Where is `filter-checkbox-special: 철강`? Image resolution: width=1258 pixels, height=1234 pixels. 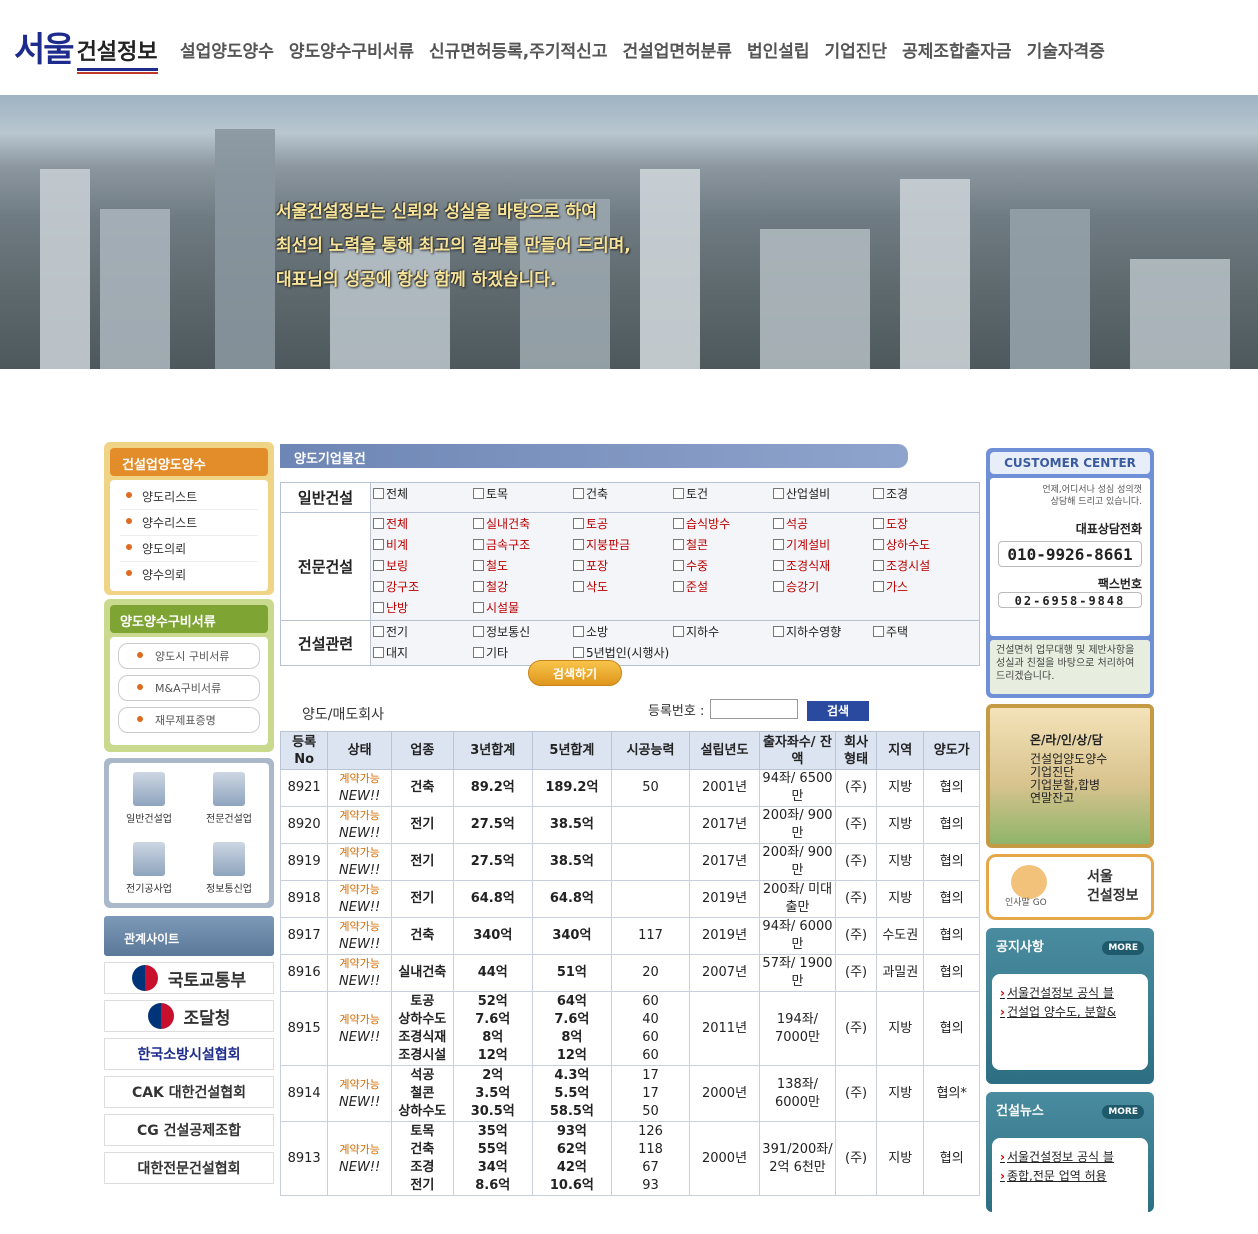 filter-checkbox-special: 철강 is located at coordinates (523, 587).